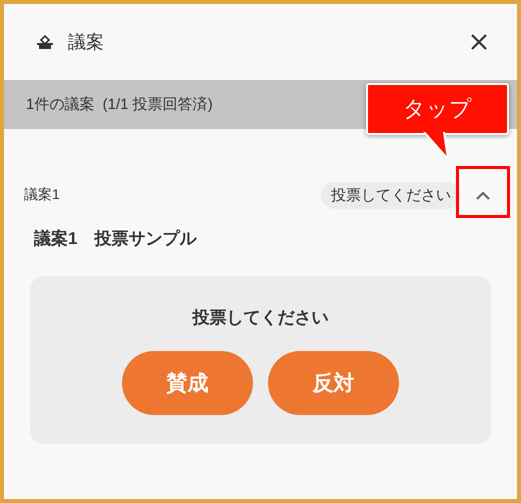  I want to click on item-title: 議案1 投票サンプル, so click(115, 239).